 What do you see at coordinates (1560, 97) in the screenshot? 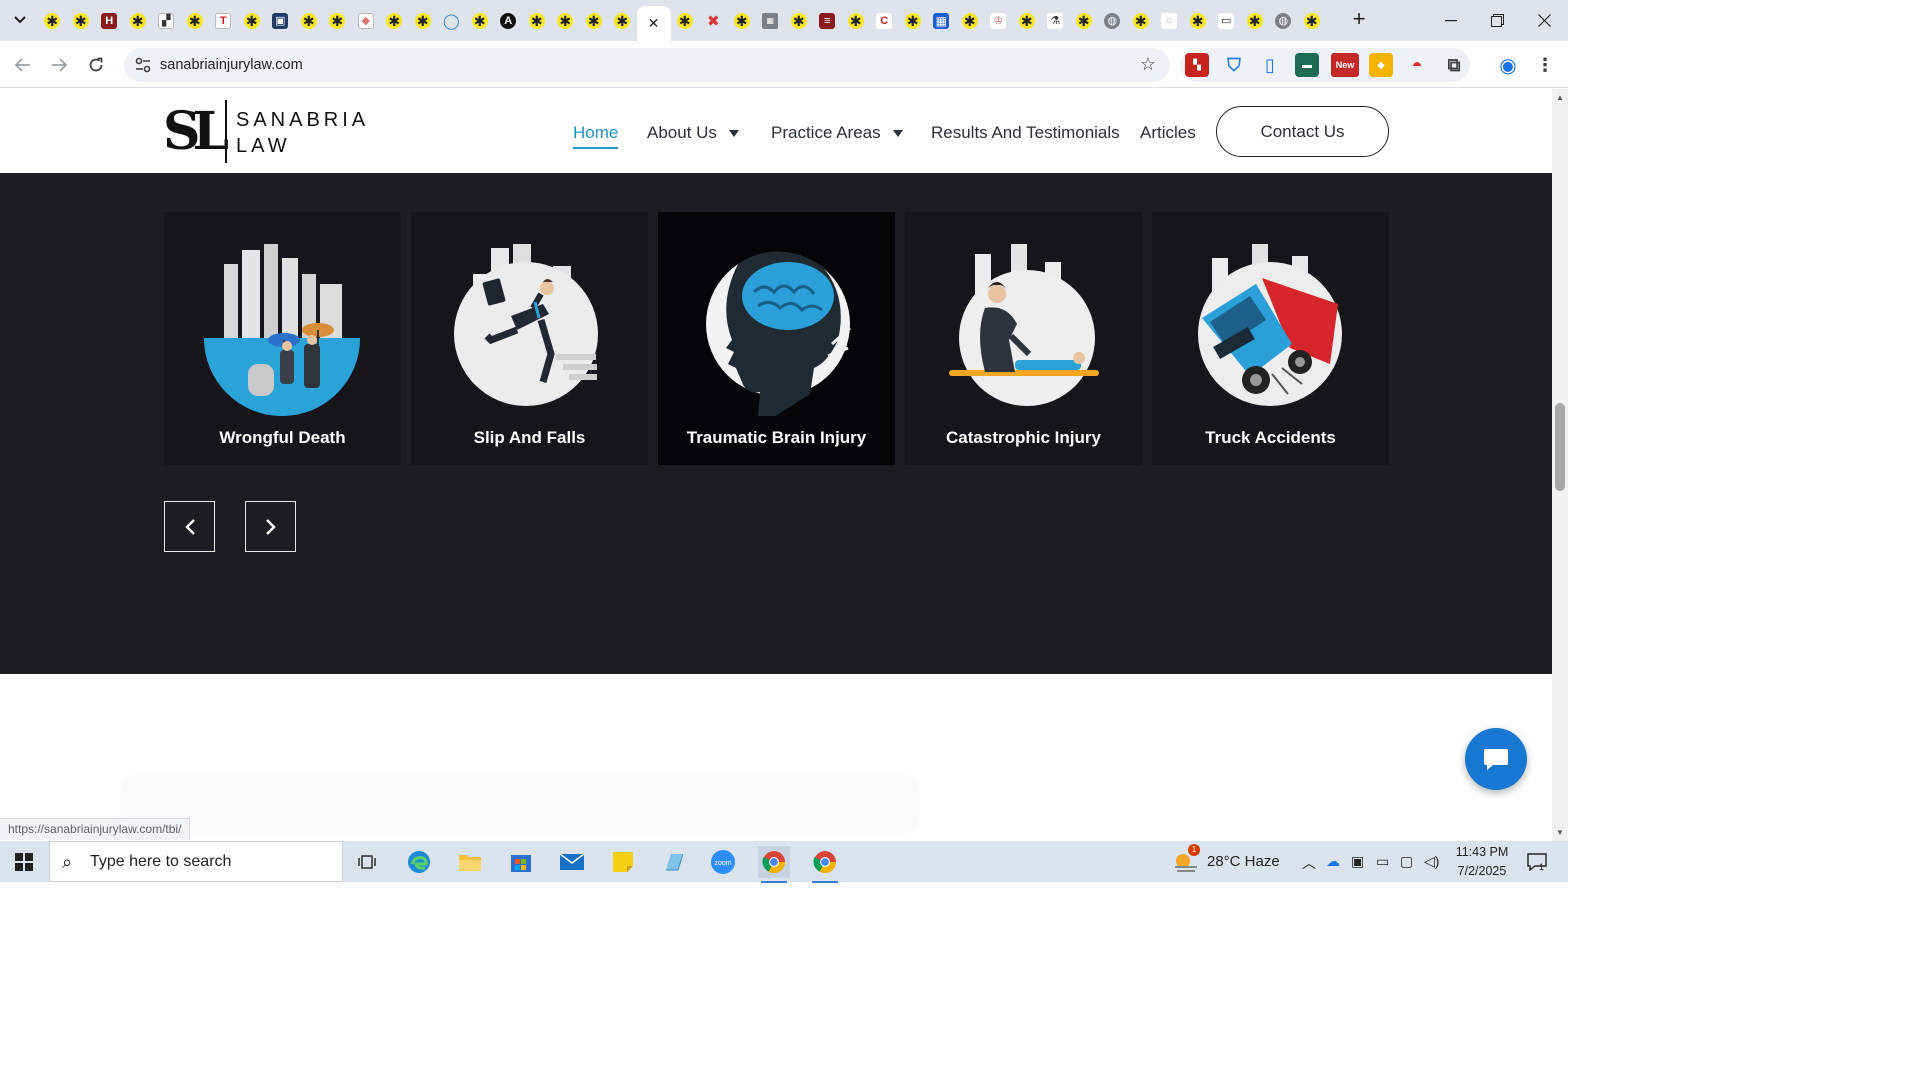
I see `scroll-up-arrow-icon: ▲` at bounding box center [1560, 97].